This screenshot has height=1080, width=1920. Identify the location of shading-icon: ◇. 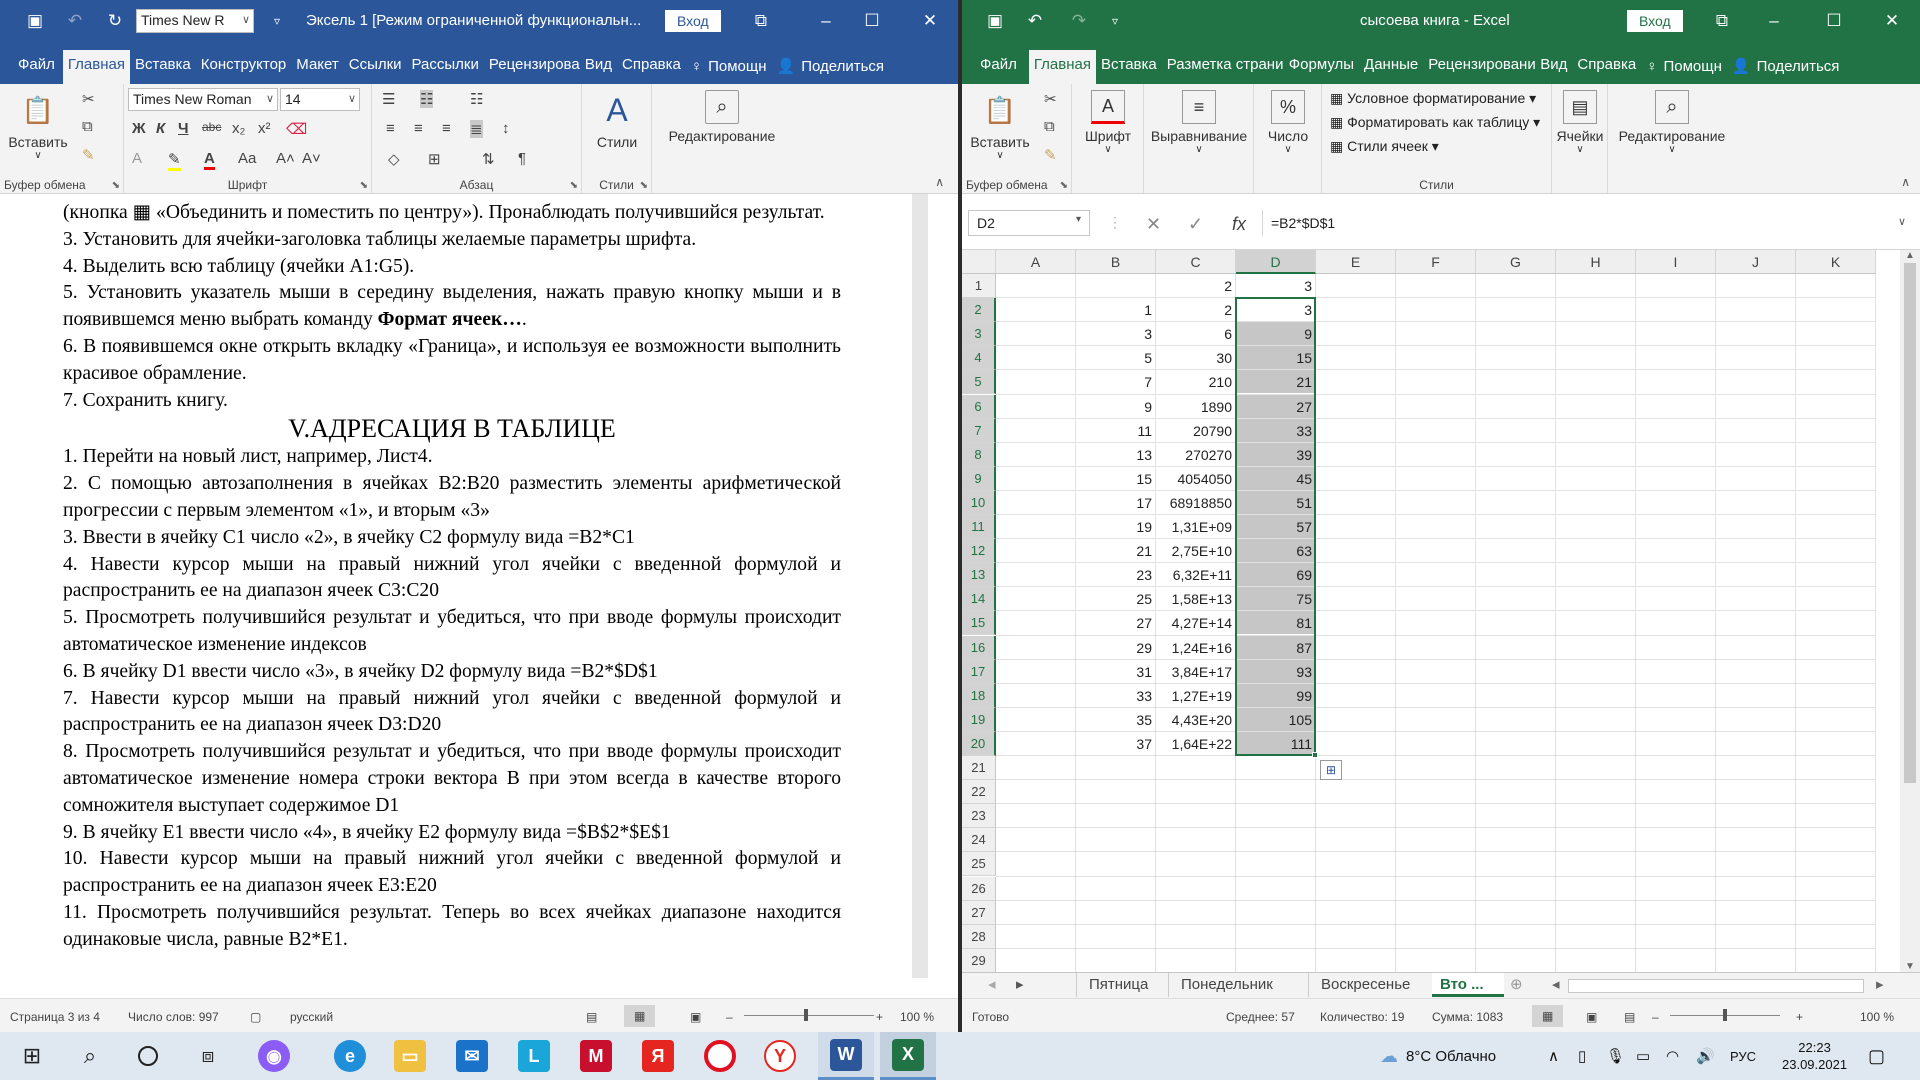
(394, 159).